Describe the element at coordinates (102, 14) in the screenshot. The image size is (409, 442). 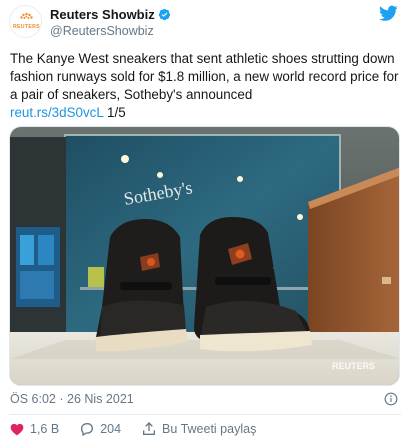
I see `display-name: Reuters Showbiz` at that location.